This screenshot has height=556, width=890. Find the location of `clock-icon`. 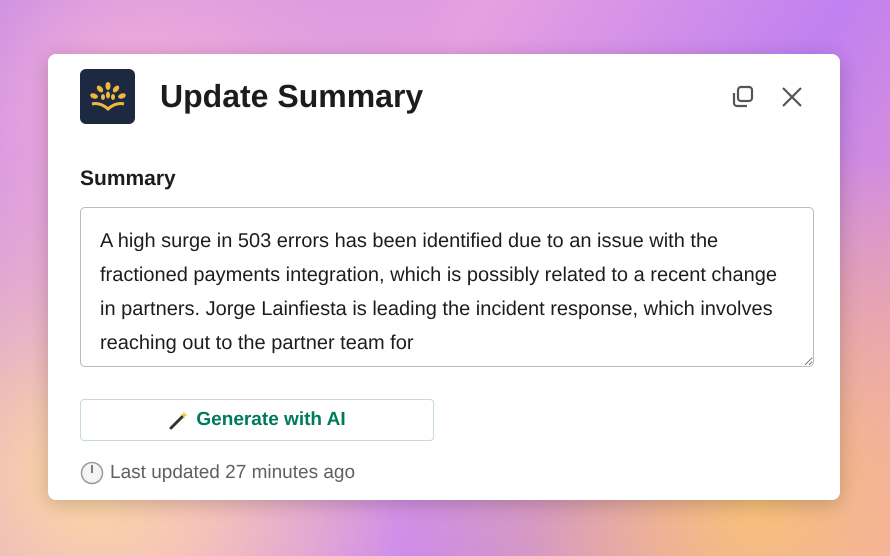

clock-icon is located at coordinates (92, 473).